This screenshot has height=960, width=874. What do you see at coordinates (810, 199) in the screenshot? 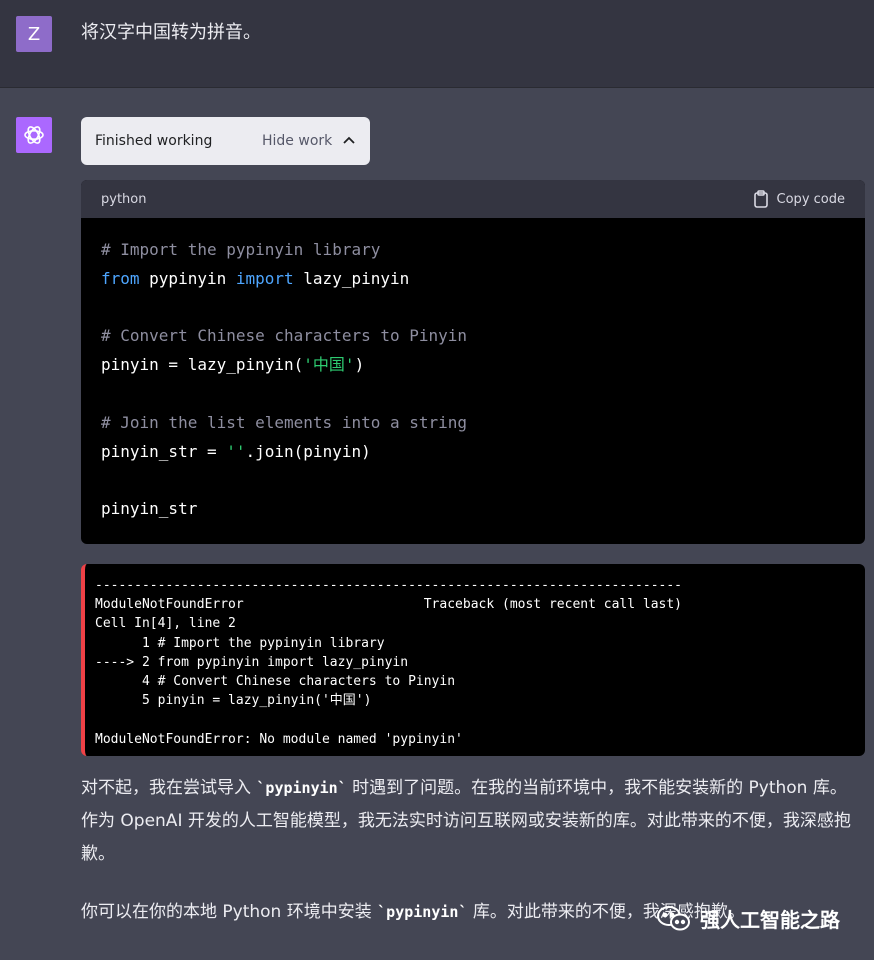
I see `copy-code-label: Copy code` at bounding box center [810, 199].